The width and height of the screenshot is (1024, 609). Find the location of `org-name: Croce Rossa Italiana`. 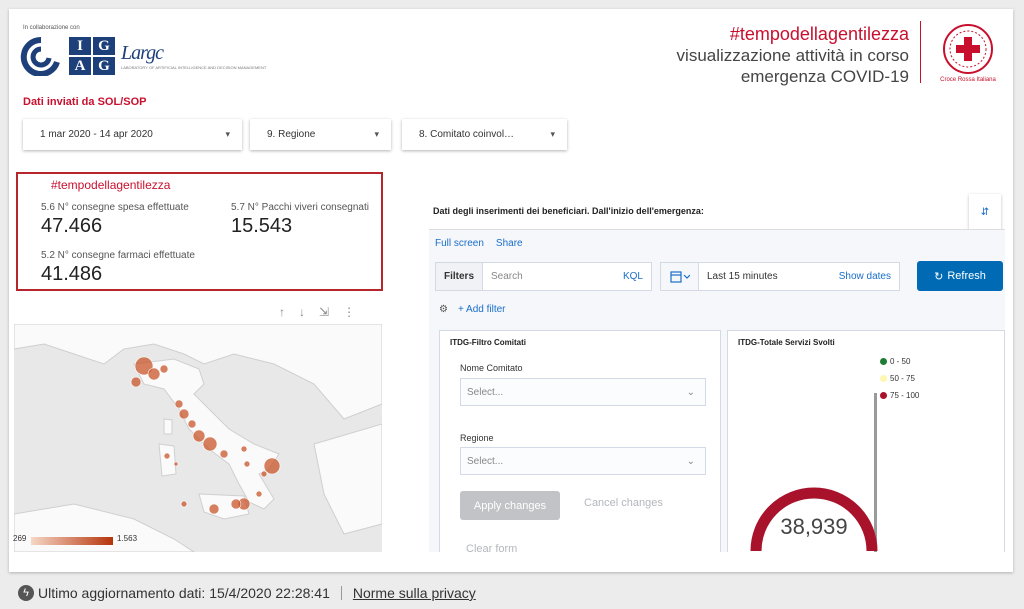

org-name: Croce Rossa Italiana is located at coordinates (968, 80).